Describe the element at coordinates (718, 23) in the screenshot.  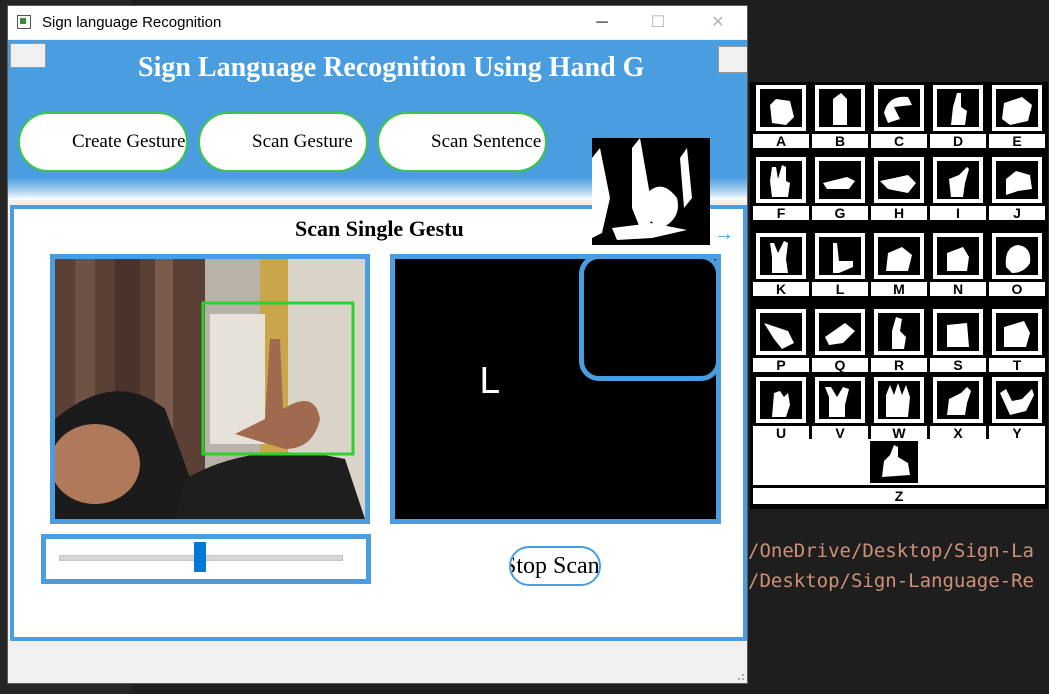
I see `close-button: ✕` at that location.